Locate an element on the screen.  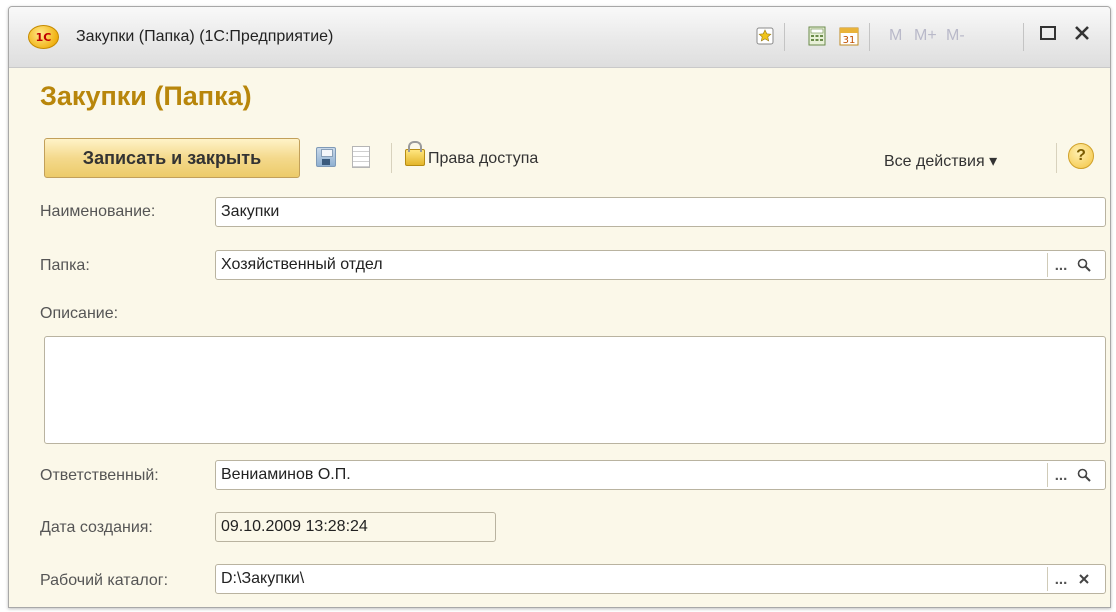
responsible-label: Ответственный: is located at coordinates (99, 475).